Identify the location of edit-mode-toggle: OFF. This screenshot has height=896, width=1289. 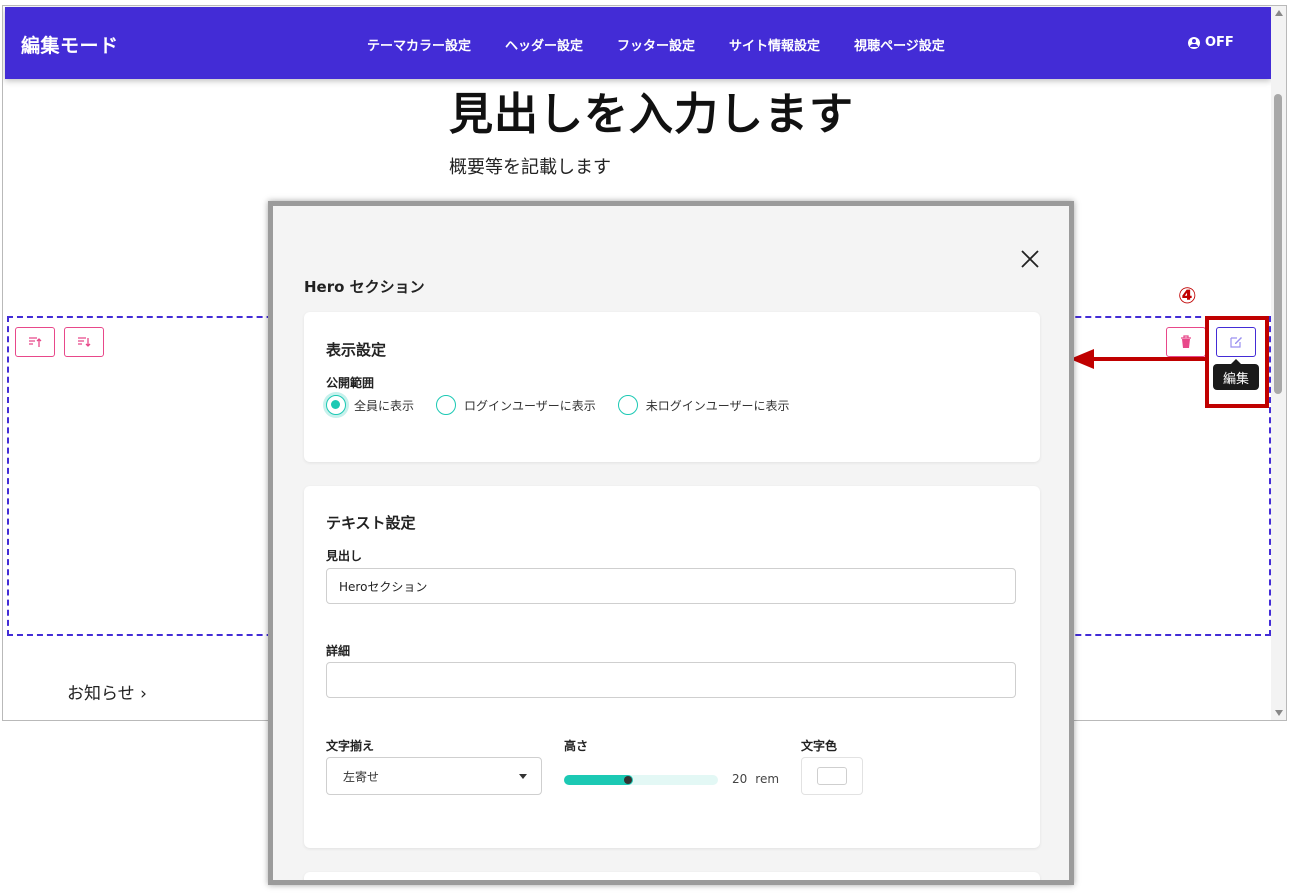
(1211, 42).